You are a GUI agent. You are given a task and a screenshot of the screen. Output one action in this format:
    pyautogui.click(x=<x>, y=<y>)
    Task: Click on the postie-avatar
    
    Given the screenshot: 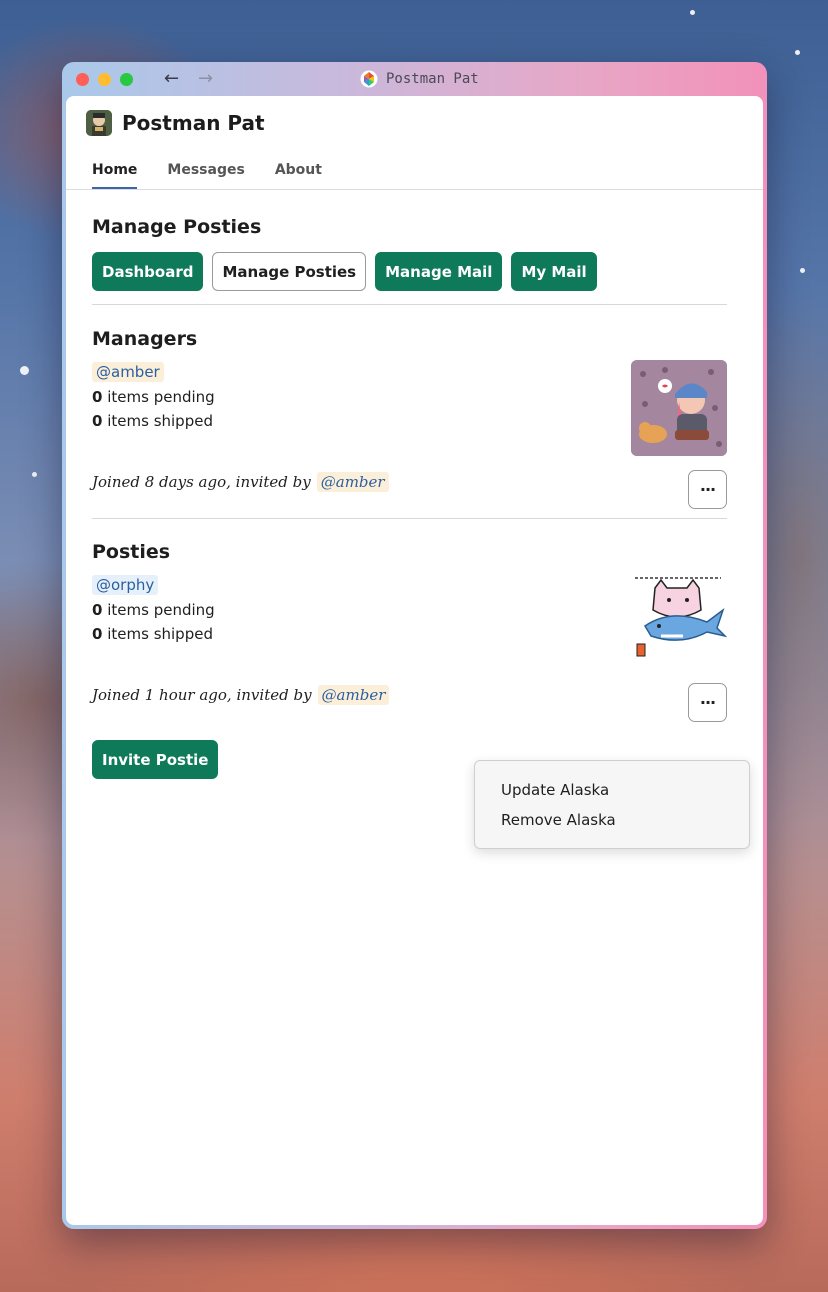 What is the action you would take?
    pyautogui.click(x=679, y=618)
    